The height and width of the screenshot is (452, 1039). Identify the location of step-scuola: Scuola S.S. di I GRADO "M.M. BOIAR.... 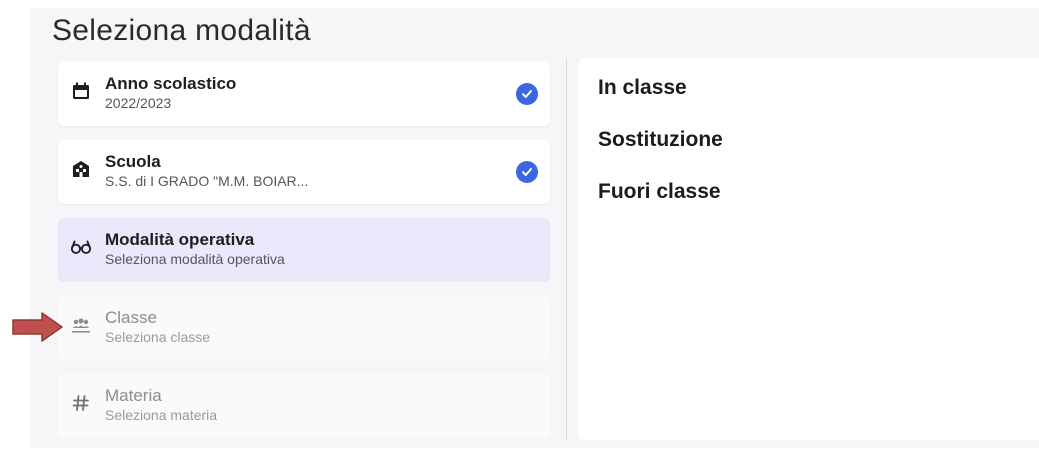
(304, 172).